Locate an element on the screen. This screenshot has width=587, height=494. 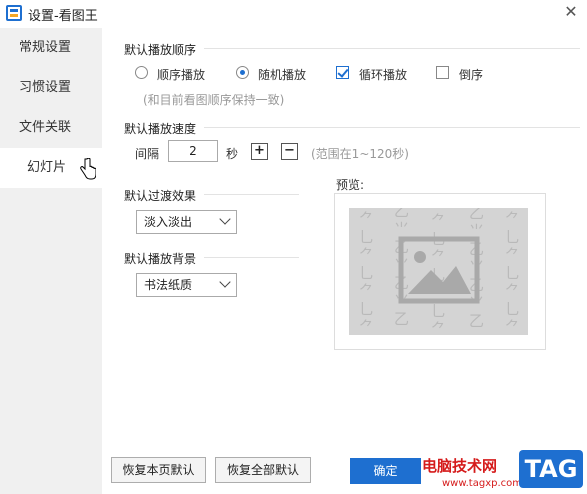
radio-random is located at coordinates (242, 72).